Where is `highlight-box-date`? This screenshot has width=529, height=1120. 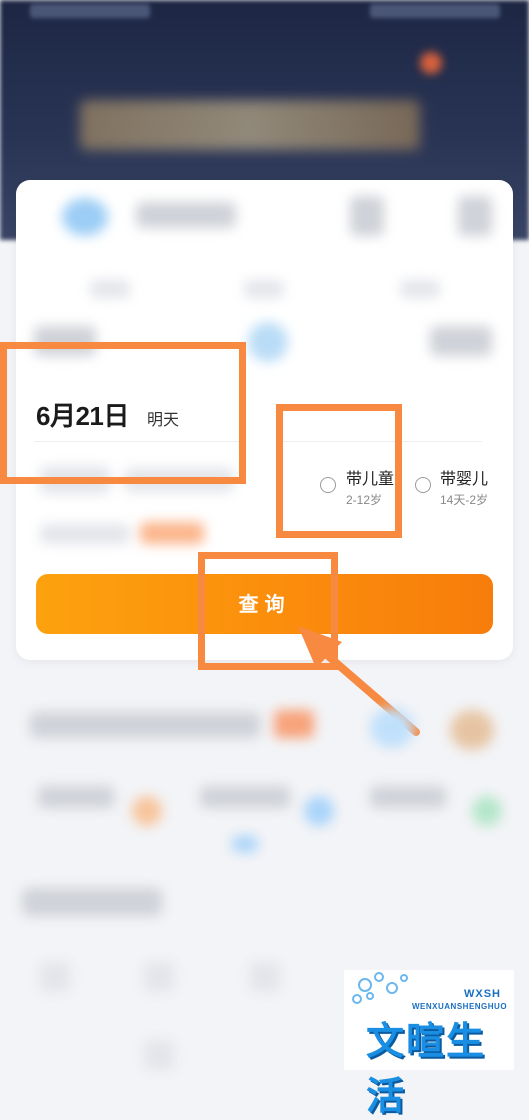 highlight-box-date is located at coordinates (123, 413).